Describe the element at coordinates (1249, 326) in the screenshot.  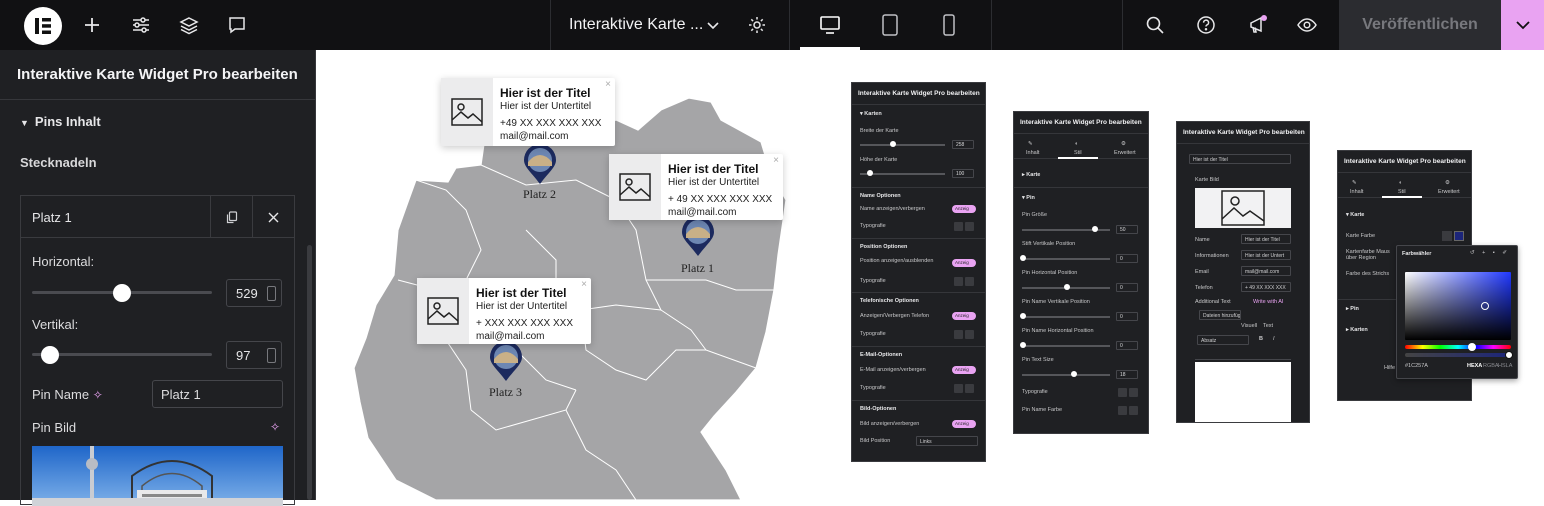
I see `tab-visual: Visuell` at that location.